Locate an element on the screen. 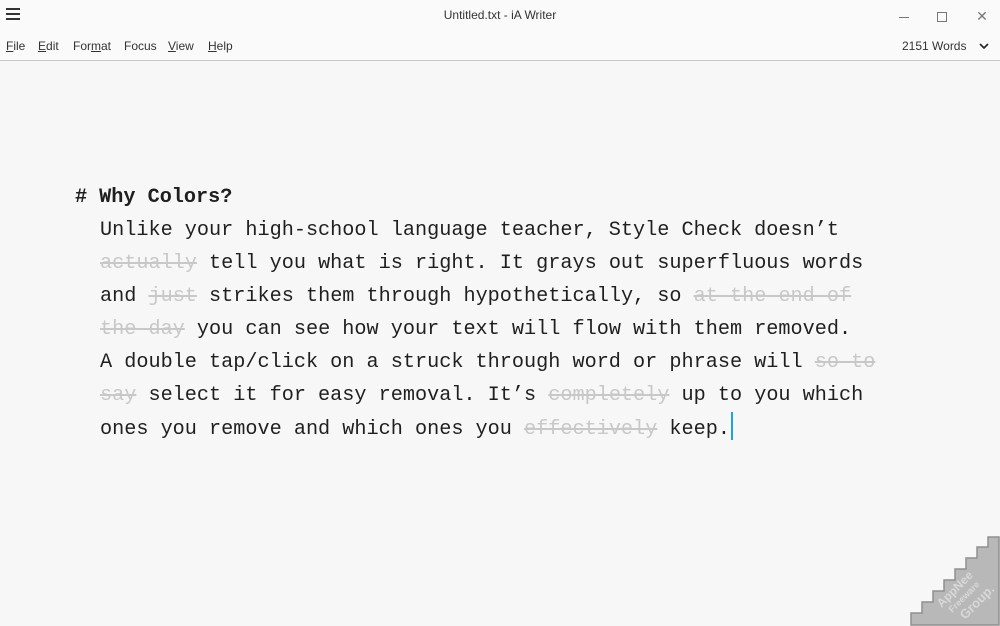 Image resolution: width=1000 pixels, height=626 pixels. struck-phrase: the day is located at coordinates (142, 329).